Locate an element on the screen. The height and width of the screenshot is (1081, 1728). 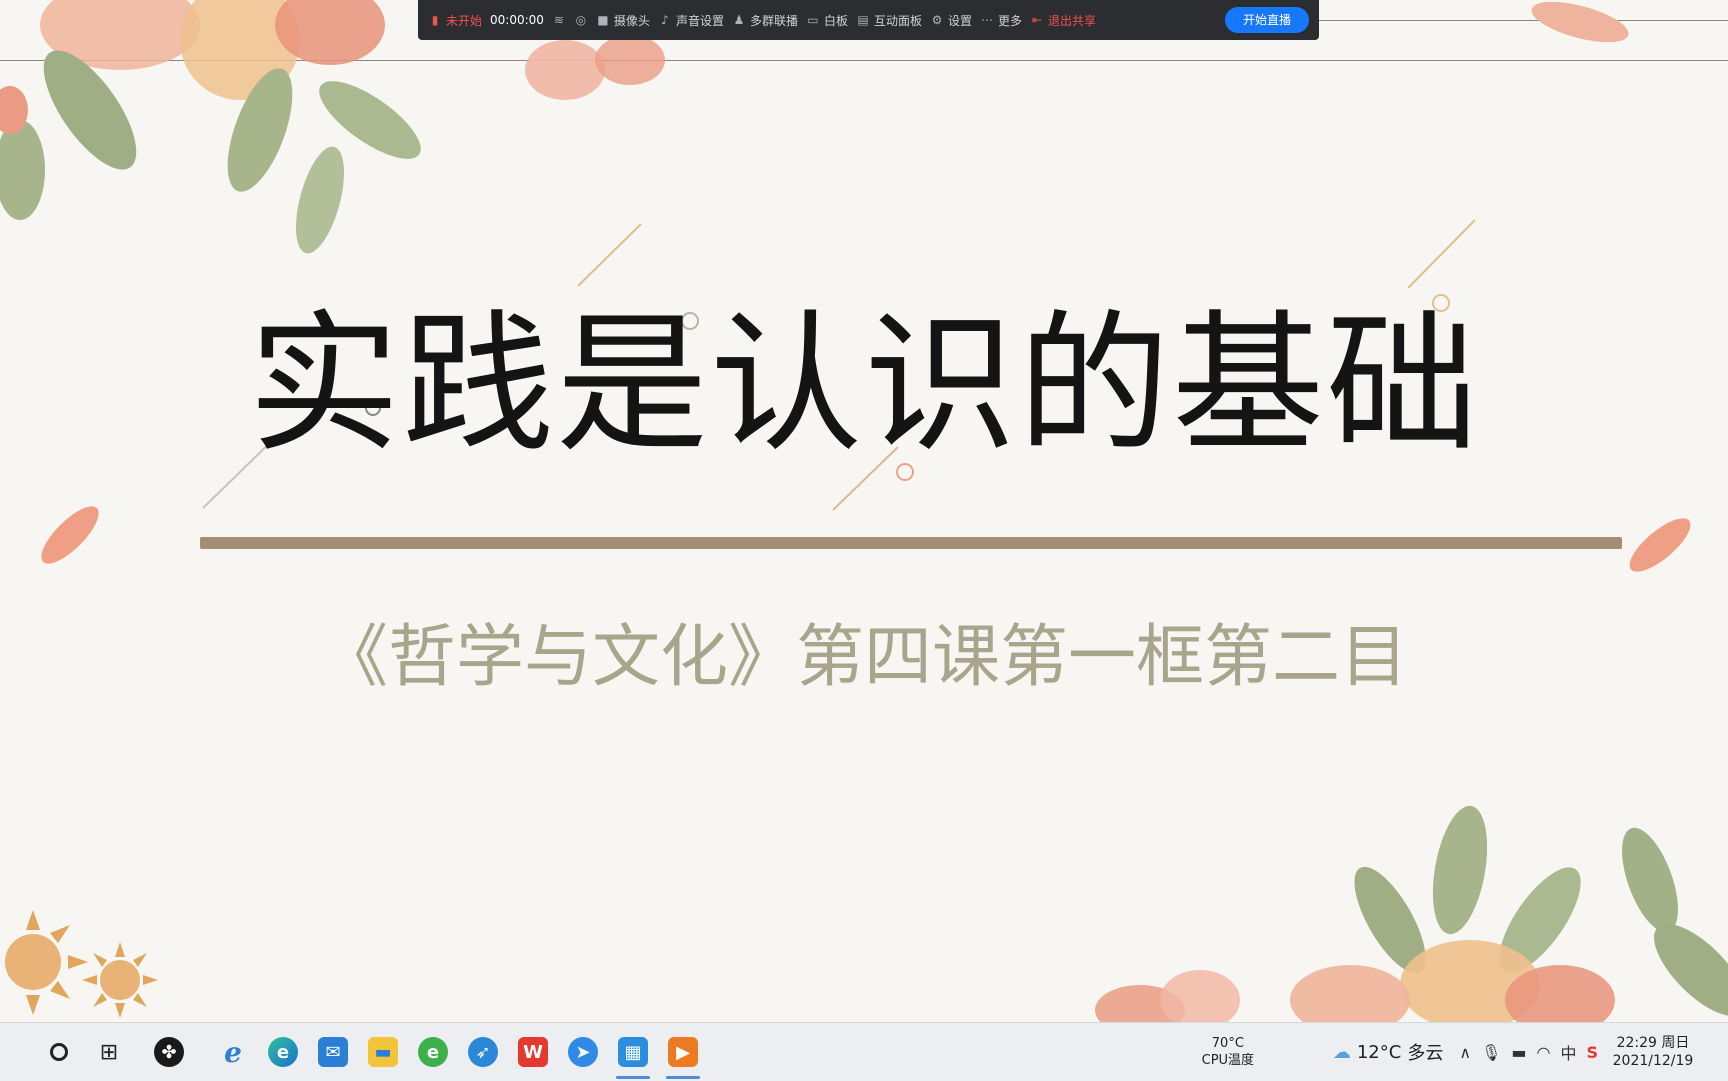
mail-icon: ✉ is located at coordinates (333, 1052).